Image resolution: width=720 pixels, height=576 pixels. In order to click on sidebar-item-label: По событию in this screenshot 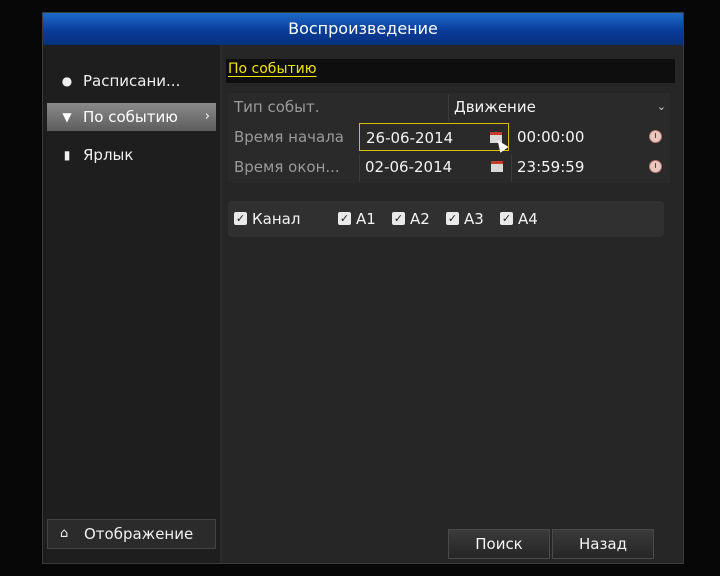, I will do `click(130, 117)`.